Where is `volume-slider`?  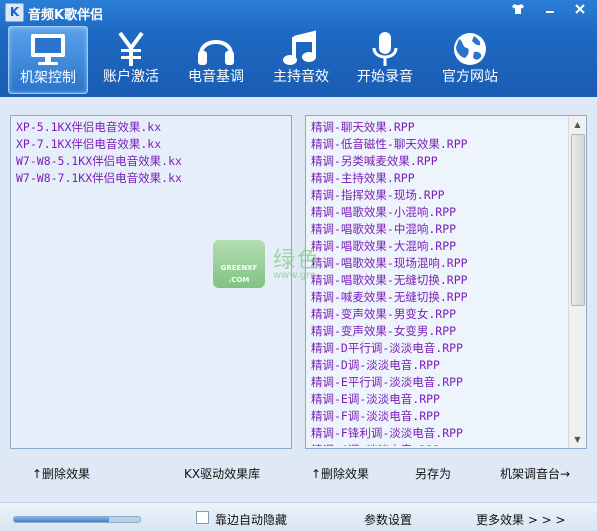
volume-slider is located at coordinates (77, 519).